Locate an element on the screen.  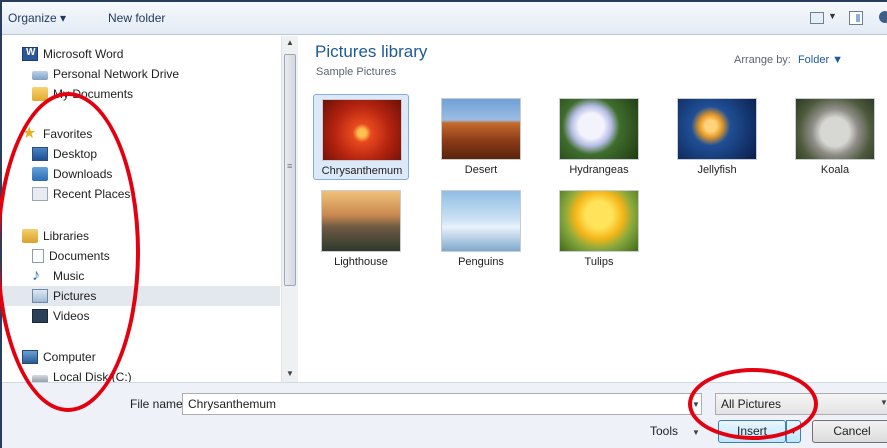
scroll-down-icon: ▼ is located at coordinates (290, 374).